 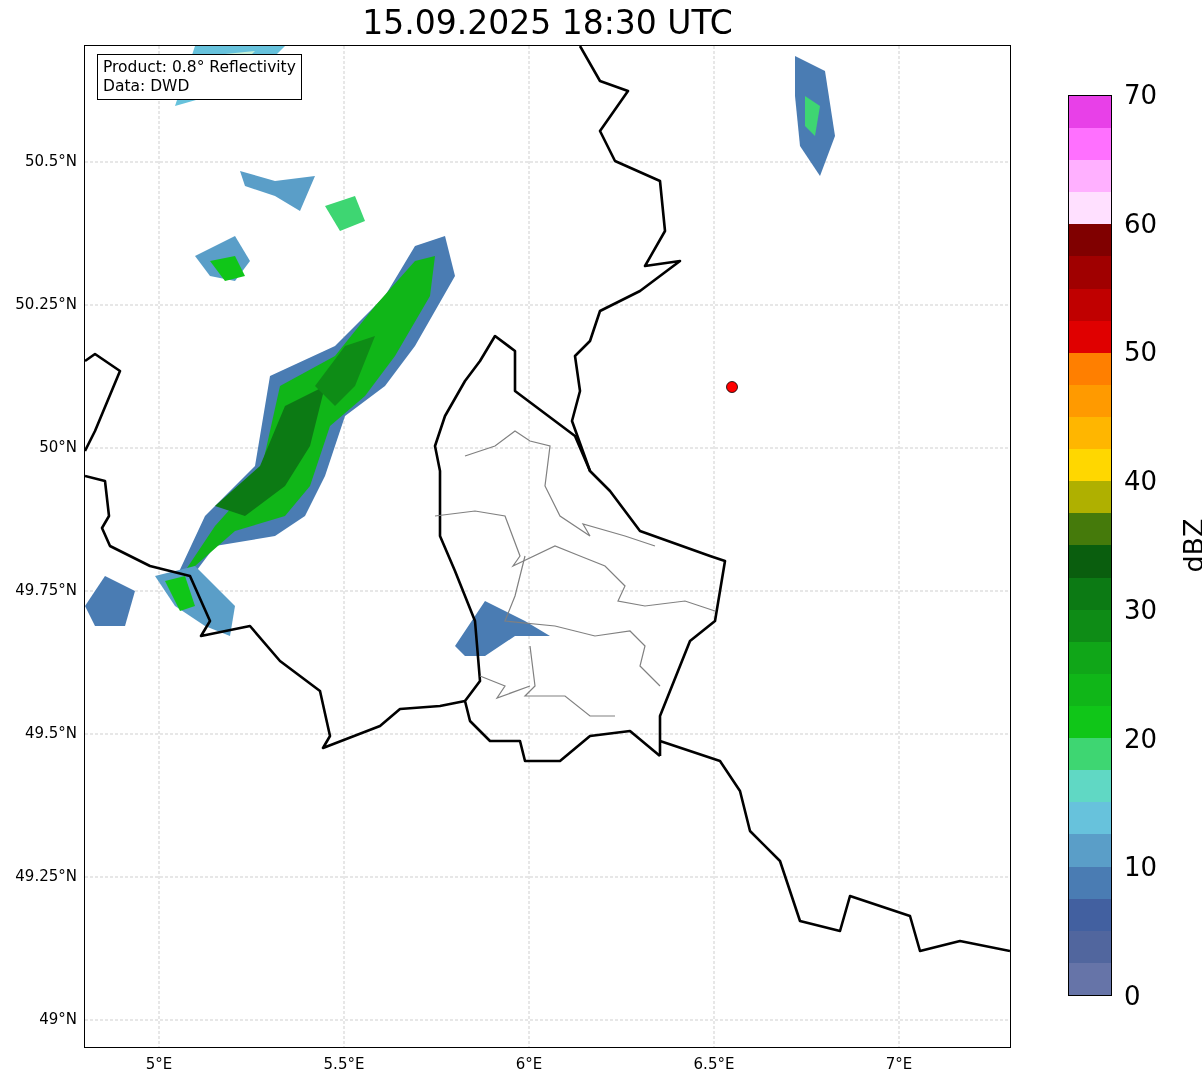 What do you see at coordinates (159, 1064) in the screenshot?
I see `axis-label: 5°E` at bounding box center [159, 1064].